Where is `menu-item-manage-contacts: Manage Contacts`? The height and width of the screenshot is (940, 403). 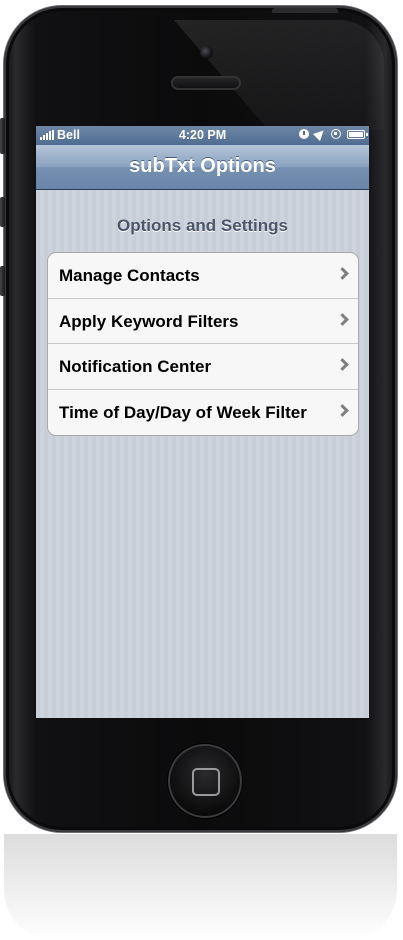 menu-item-manage-contacts: Manage Contacts is located at coordinates (203, 276).